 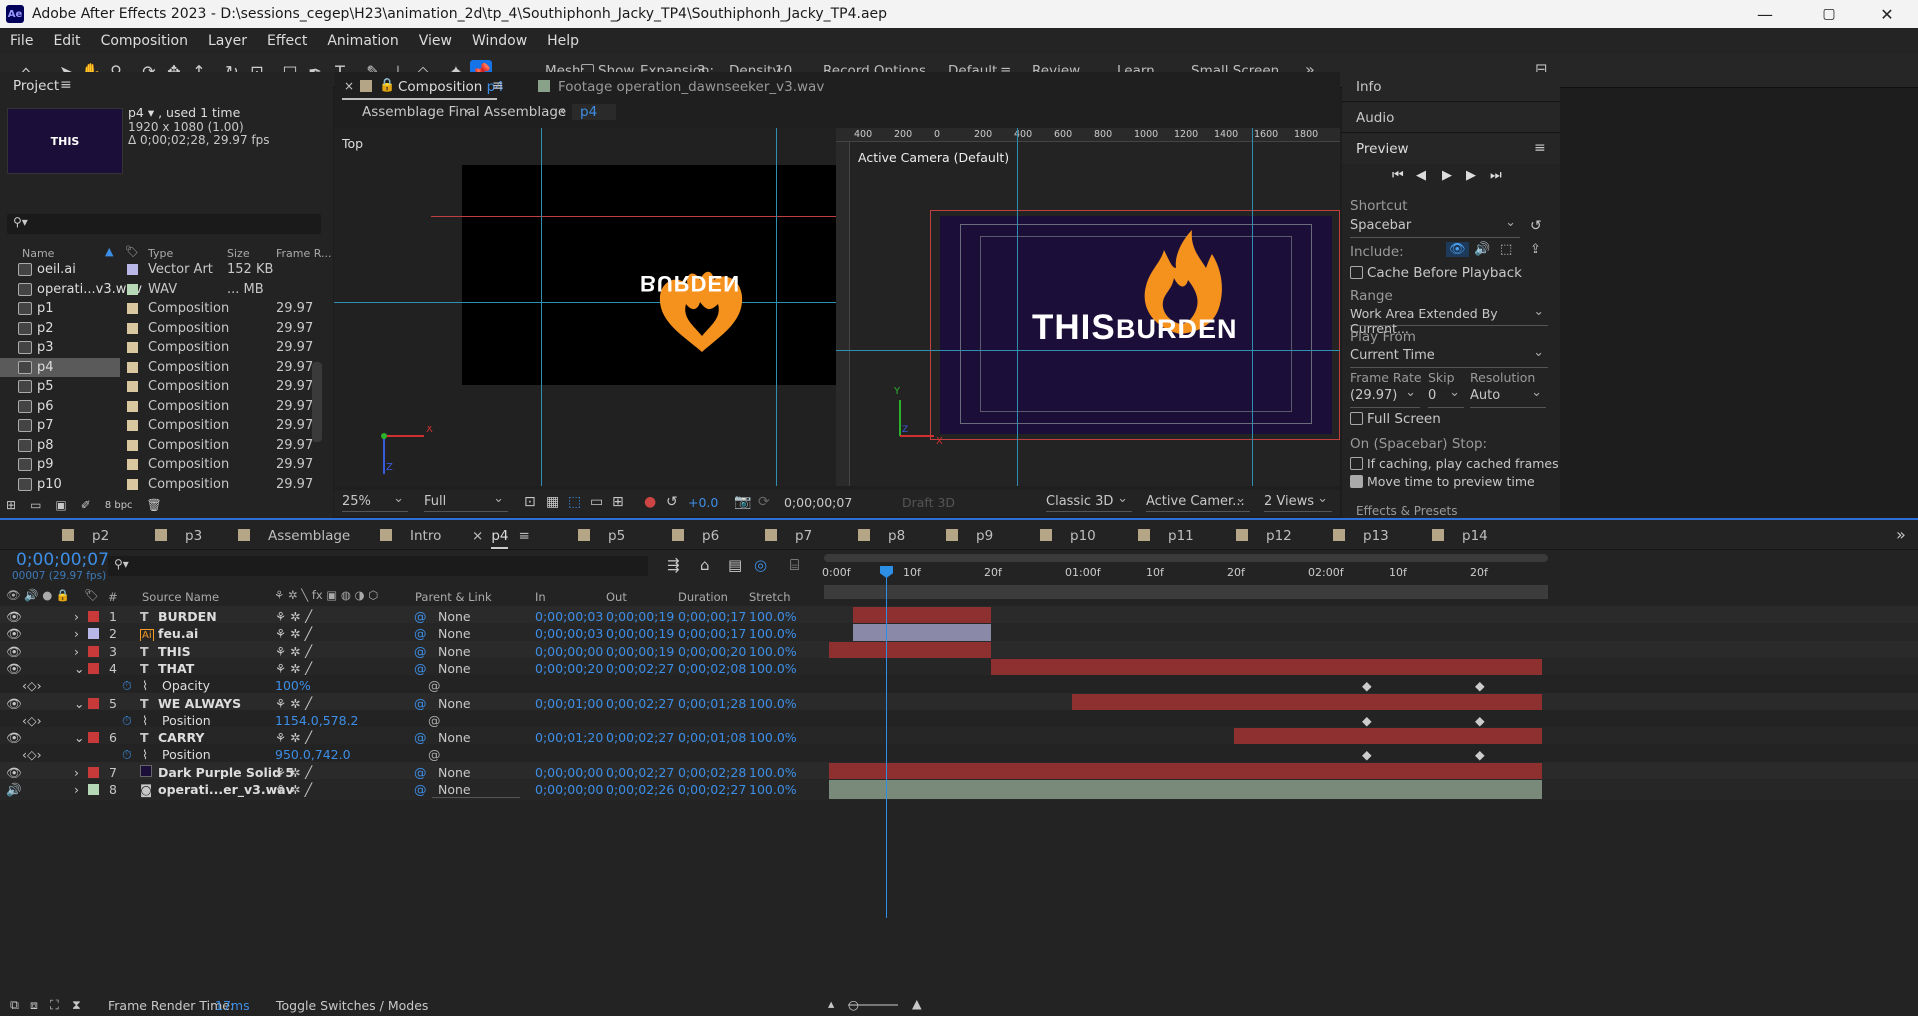 What do you see at coordinates (1435, 226) in the screenshot?
I see `shortcut-dropdown: Spacebar` at bounding box center [1435, 226].